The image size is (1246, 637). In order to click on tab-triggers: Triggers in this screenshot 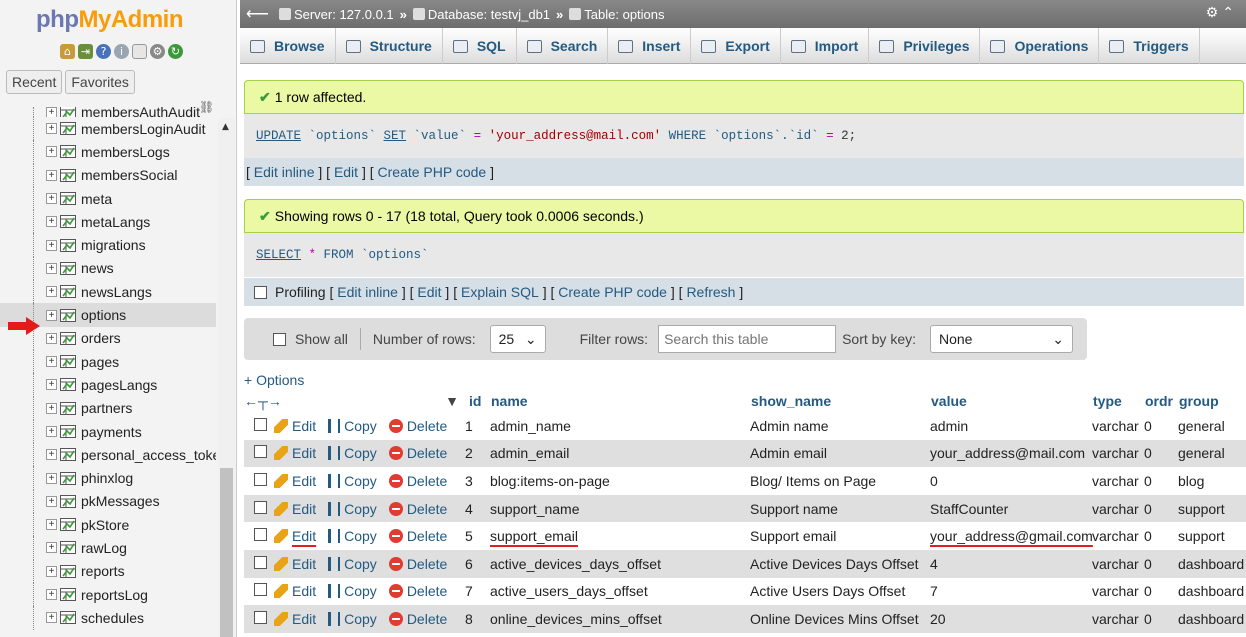, I will do `click(1149, 46)`.